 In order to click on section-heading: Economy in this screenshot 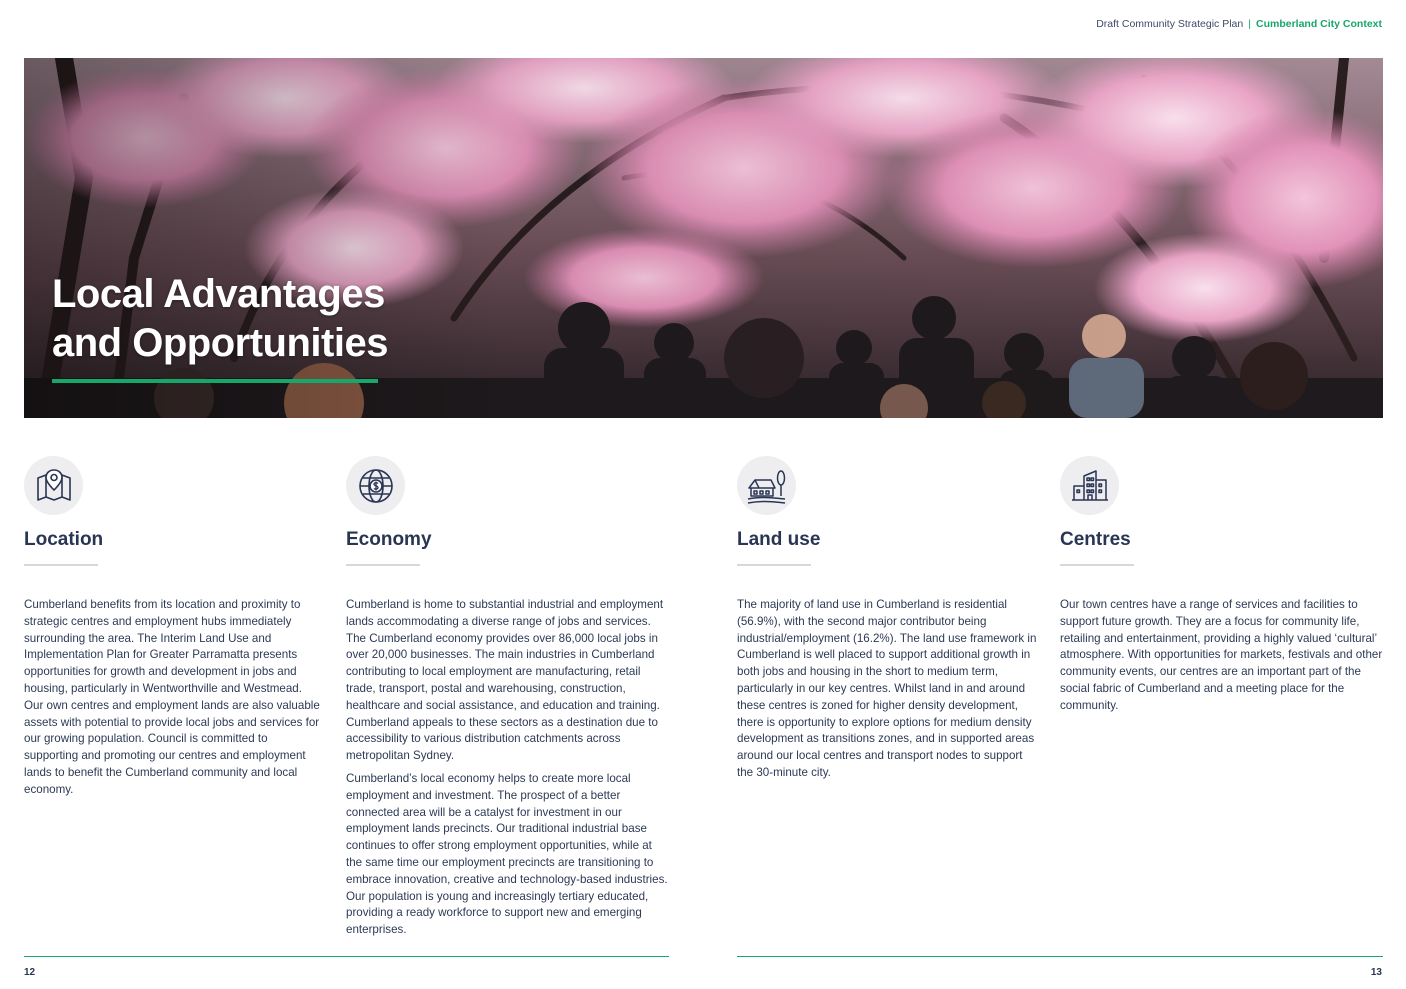, I will do `click(389, 539)`.